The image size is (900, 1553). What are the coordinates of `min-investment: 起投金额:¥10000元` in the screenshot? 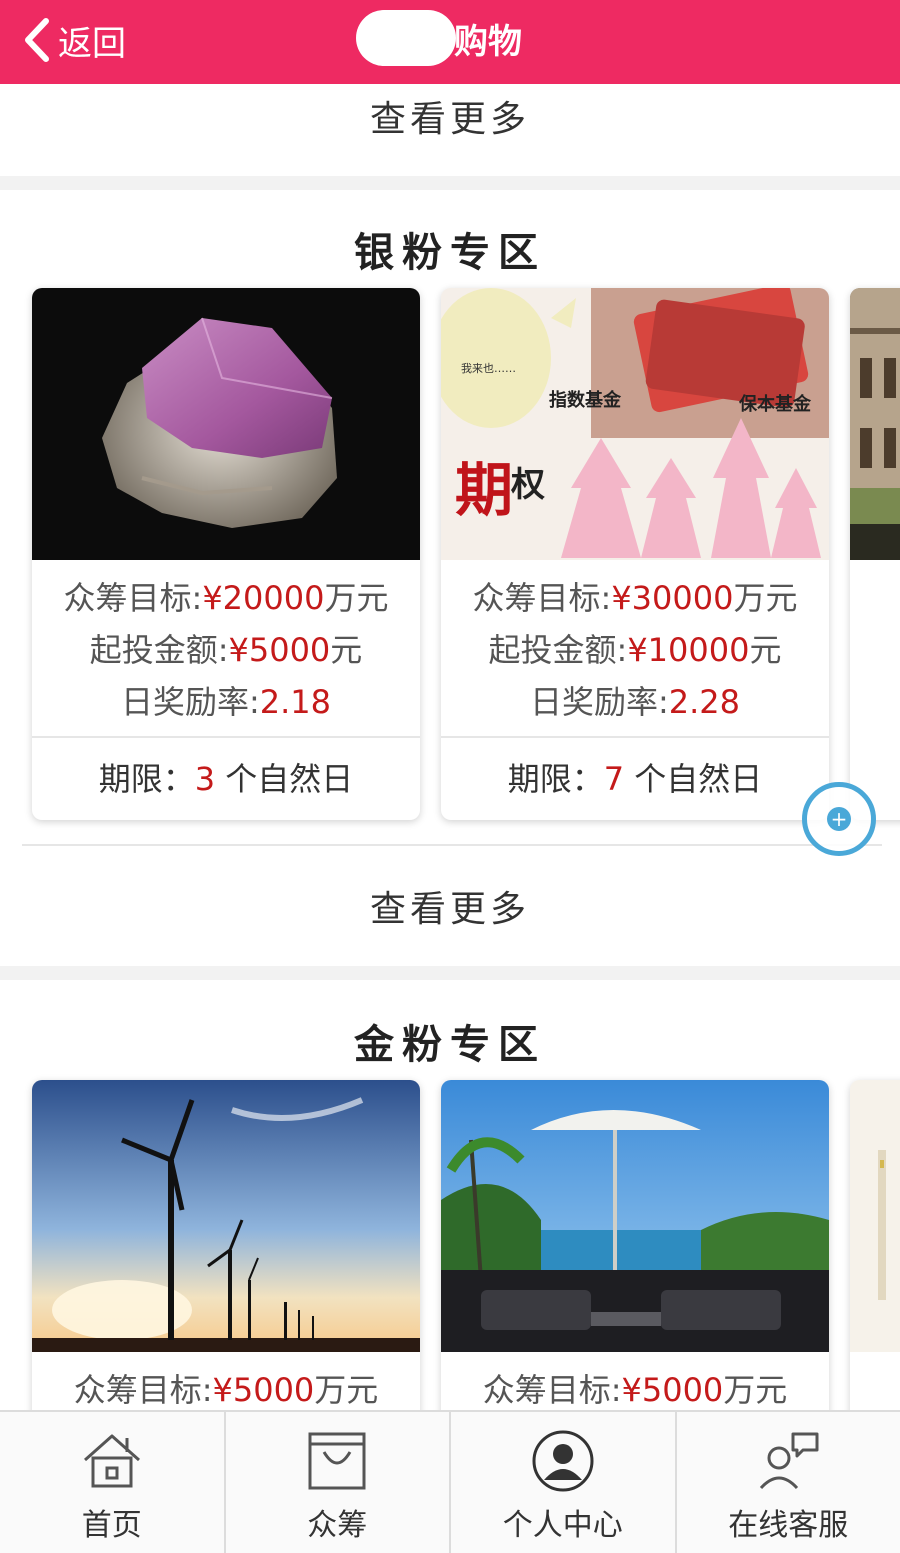 It's located at (635, 650).